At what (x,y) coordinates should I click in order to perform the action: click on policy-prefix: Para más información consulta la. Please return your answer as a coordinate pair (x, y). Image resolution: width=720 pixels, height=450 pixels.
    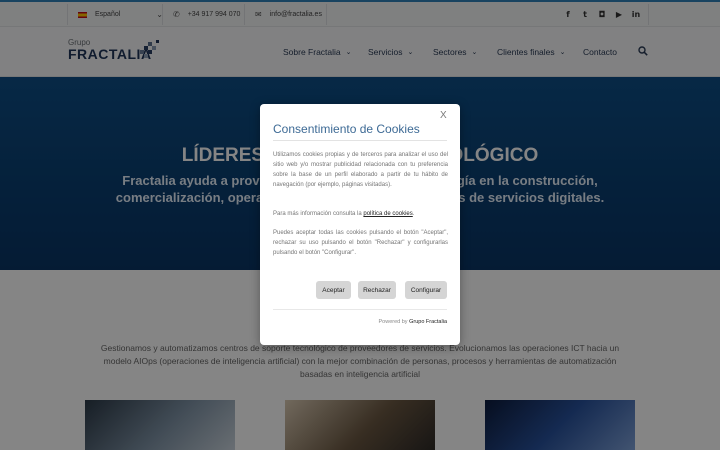
    Looking at the image, I should click on (318, 214).